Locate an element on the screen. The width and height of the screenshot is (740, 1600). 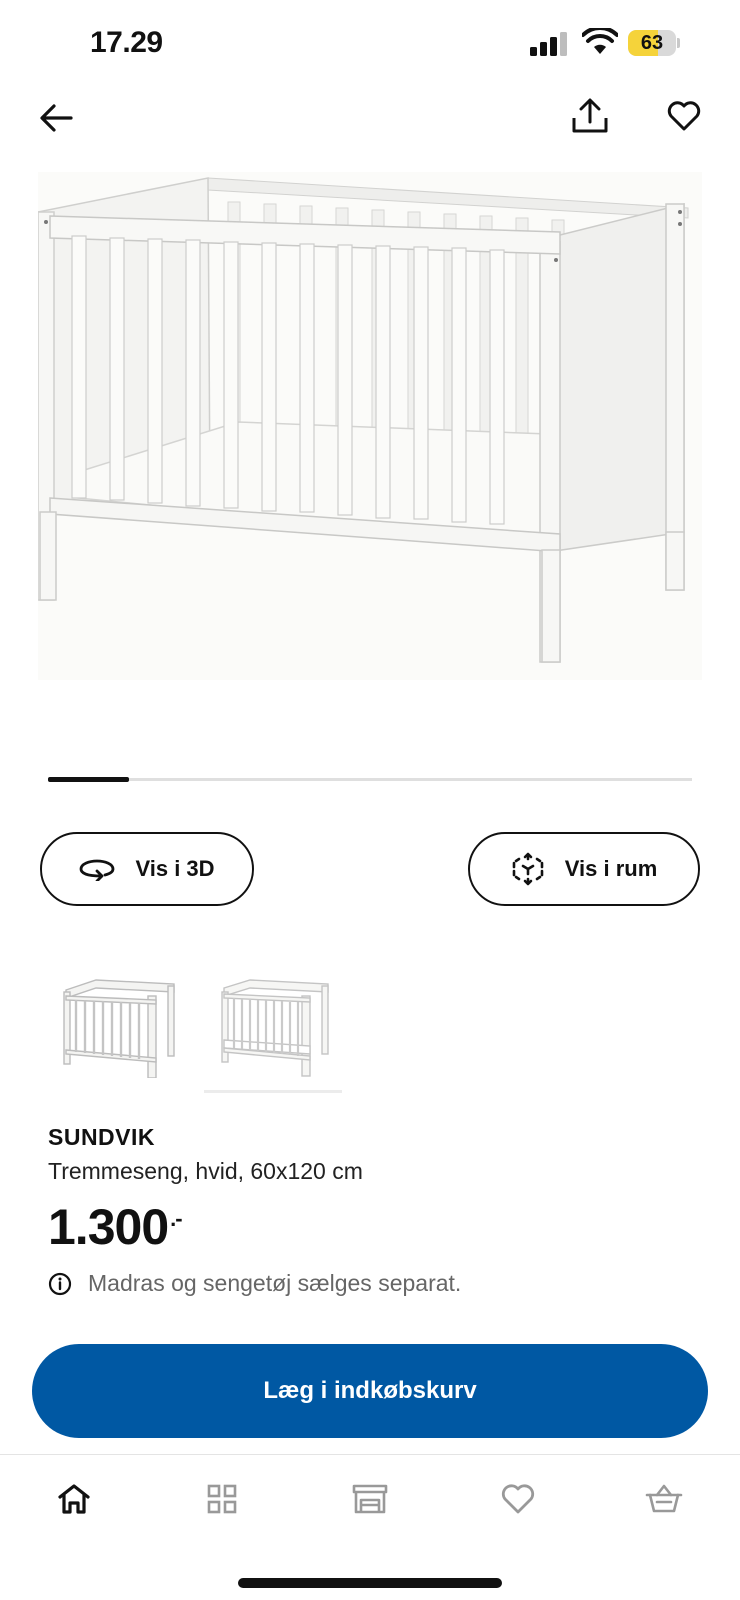
favorite-button is located at coordinates (684, 116).